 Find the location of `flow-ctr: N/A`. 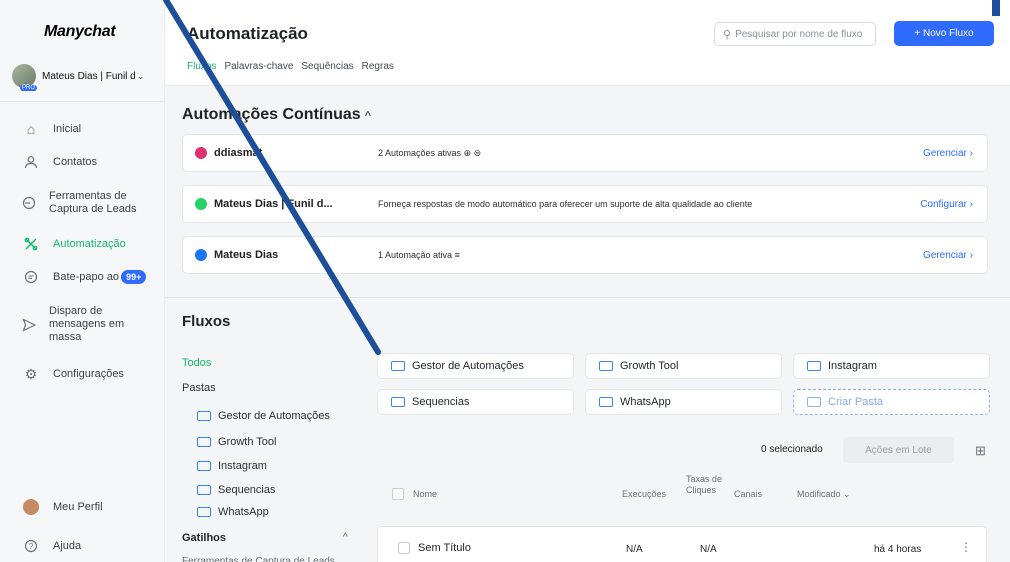

flow-ctr: N/A is located at coordinates (708, 549).